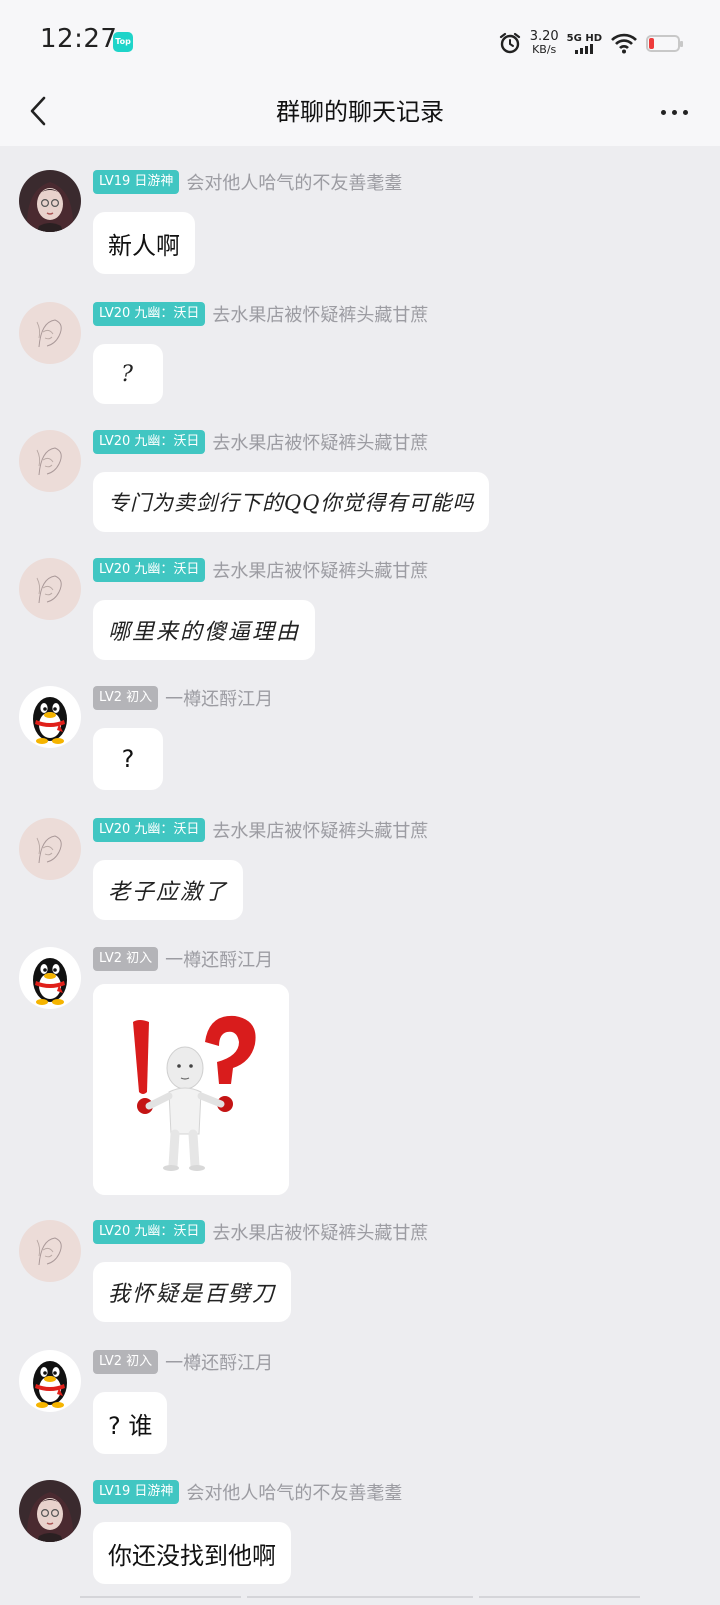 The height and width of the screenshot is (1605, 720). I want to click on wifi-icon, so click(624, 43).